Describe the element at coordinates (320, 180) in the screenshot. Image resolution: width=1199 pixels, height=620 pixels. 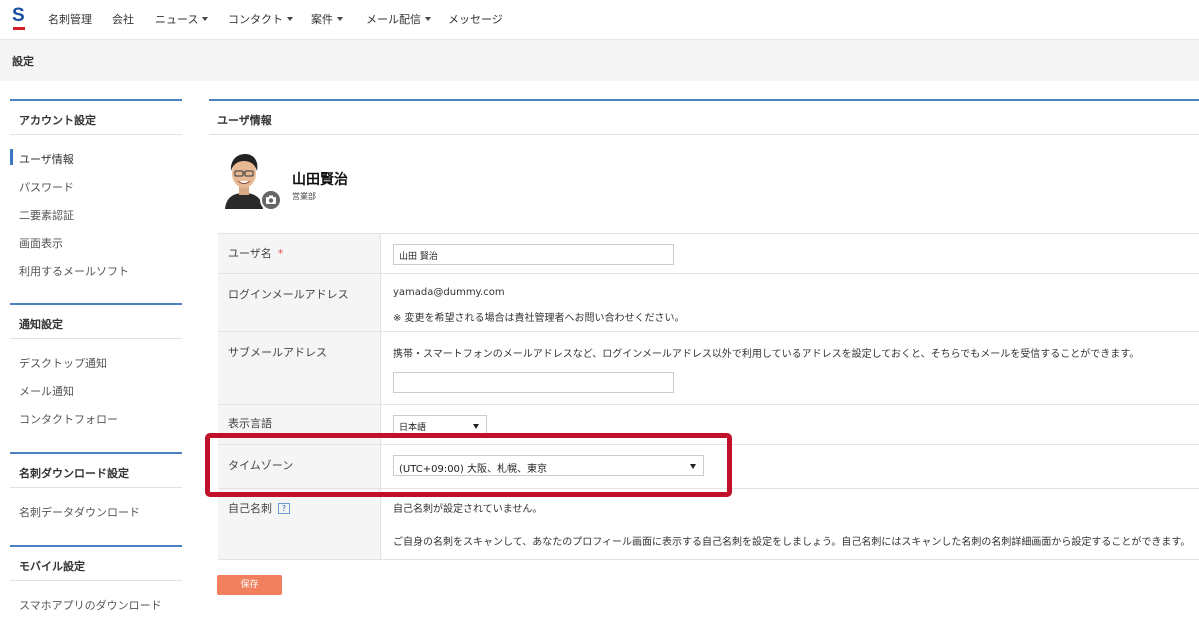
I see `profile-name: 山田賢治` at that location.